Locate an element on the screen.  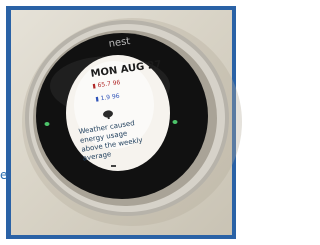
screen-temp-line-1: ▮ 65.7 96 is located at coordinates (106, 84).